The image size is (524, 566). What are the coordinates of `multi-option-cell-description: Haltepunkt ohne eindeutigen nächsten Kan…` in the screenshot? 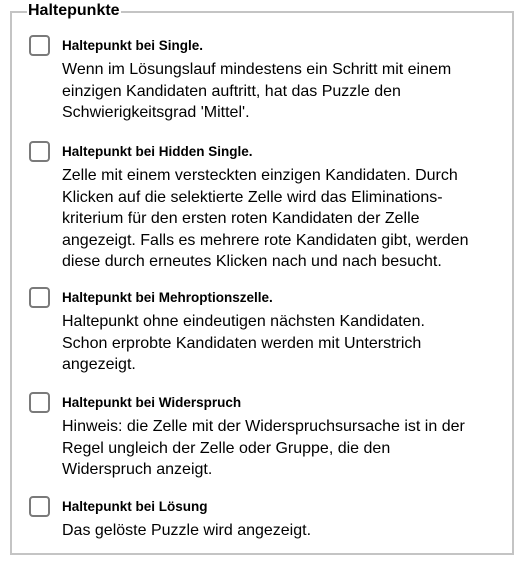 It's located at (243, 343).